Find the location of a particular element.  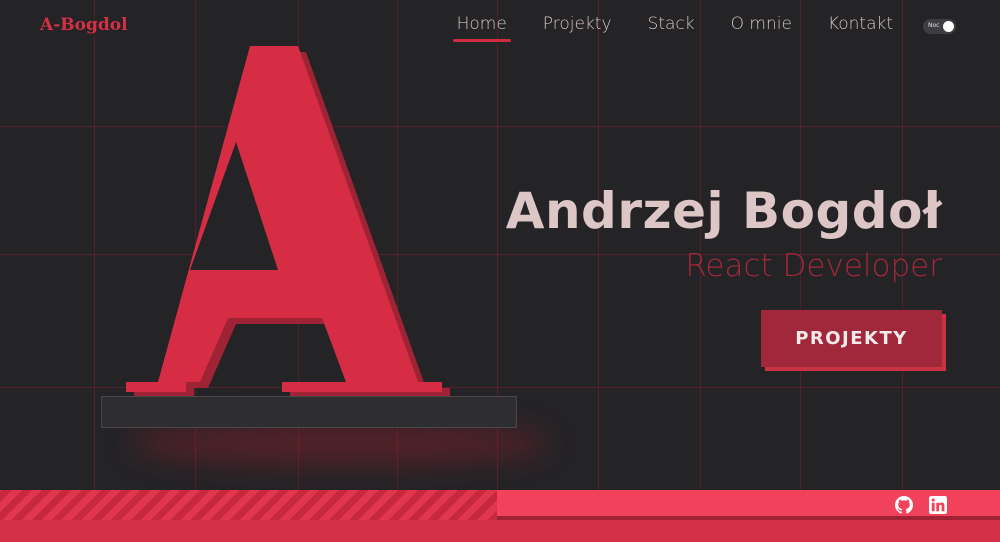

footer-stripes is located at coordinates (248, 505).